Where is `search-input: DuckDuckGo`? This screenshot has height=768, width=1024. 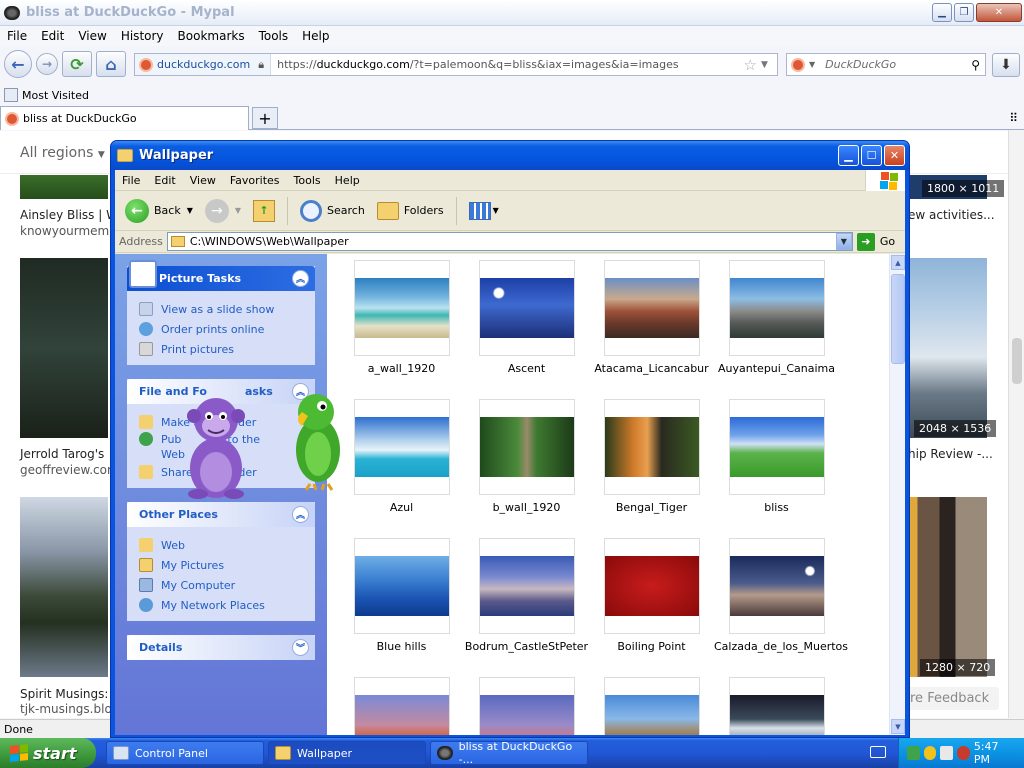
search-input: DuckDuckGo is located at coordinates (860, 64).